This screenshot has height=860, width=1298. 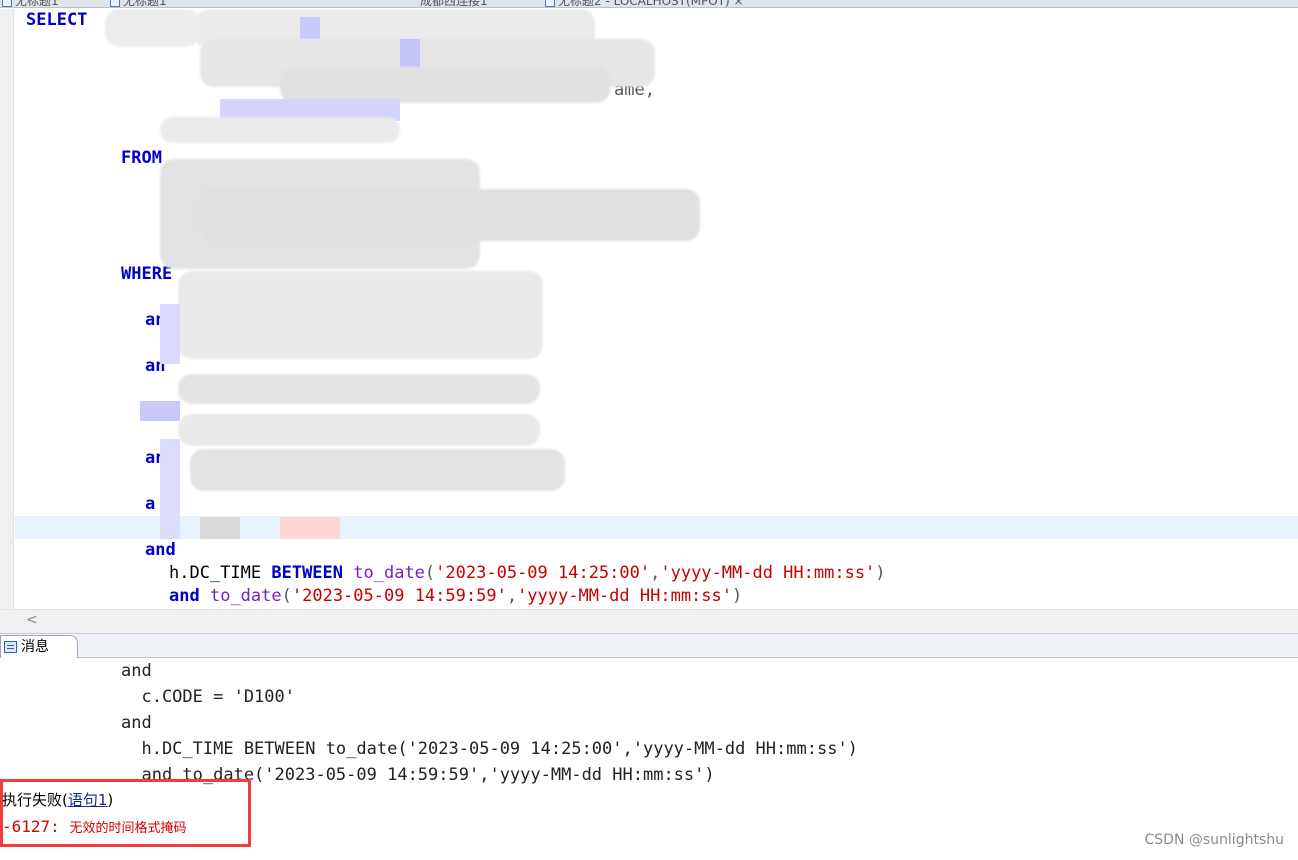 What do you see at coordinates (58, 800) in the screenshot?
I see `execution-failed-line: 执行失败(语句1)` at bounding box center [58, 800].